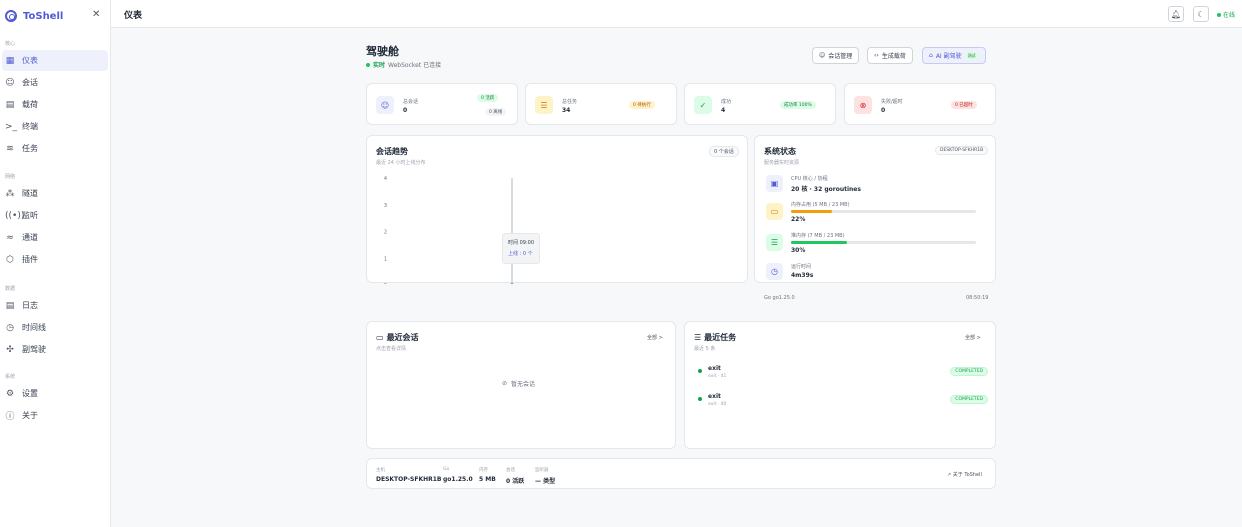 This screenshot has height=527, width=1242. Describe the element at coordinates (1226, 14) in the screenshot. I see `online-status: 在线` at that location.